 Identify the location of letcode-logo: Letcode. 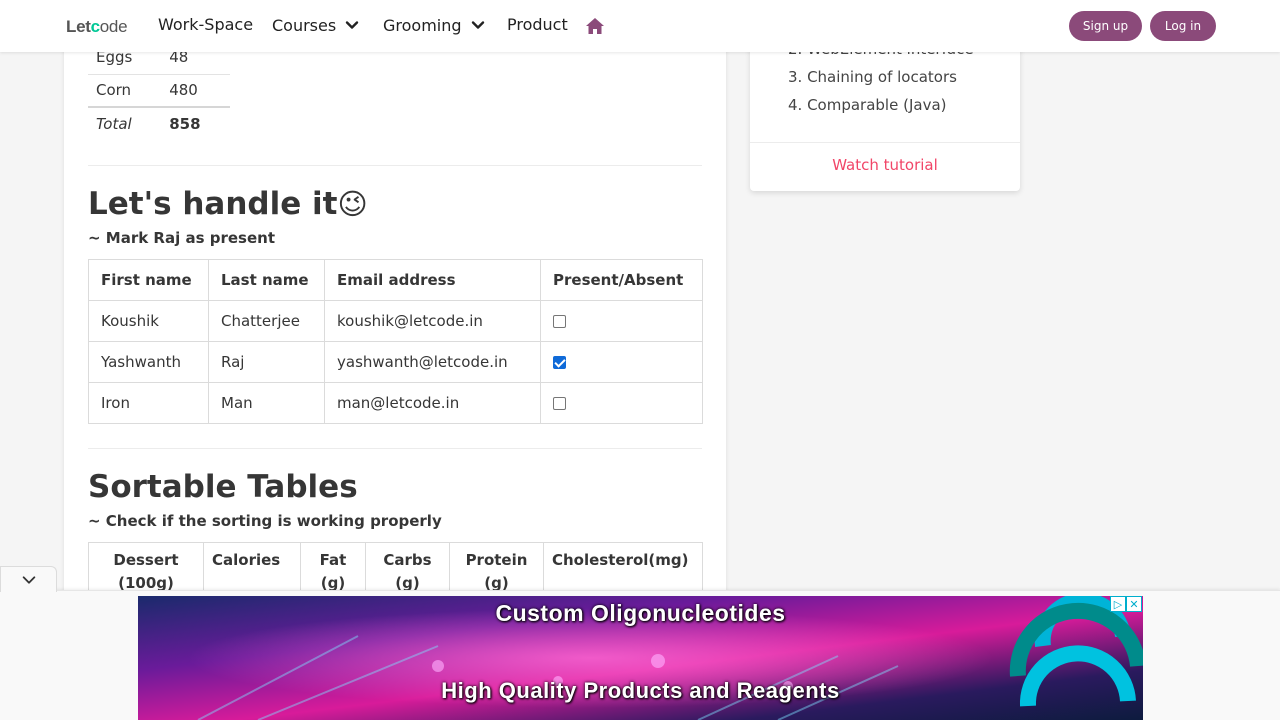
(97, 27).